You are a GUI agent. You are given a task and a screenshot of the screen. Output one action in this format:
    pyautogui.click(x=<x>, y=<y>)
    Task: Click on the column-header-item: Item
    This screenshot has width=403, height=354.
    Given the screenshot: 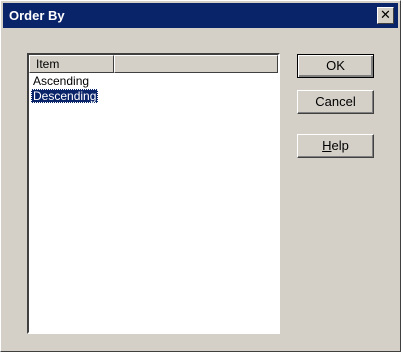 What is the action you would take?
    pyautogui.click(x=71, y=64)
    